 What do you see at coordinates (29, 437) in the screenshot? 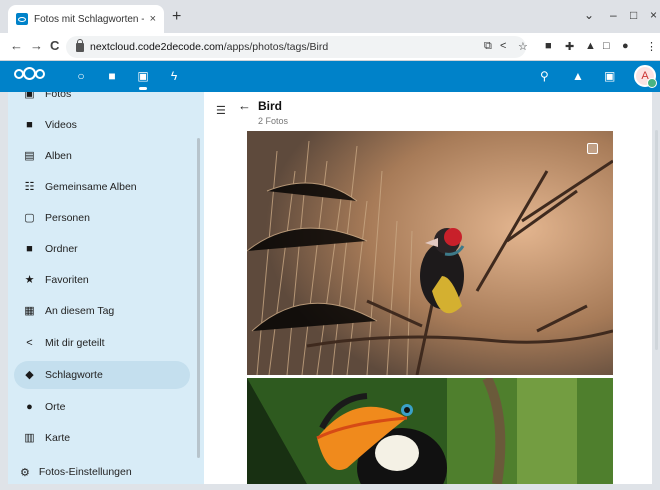
I see `map-icon: ▥` at bounding box center [29, 437].